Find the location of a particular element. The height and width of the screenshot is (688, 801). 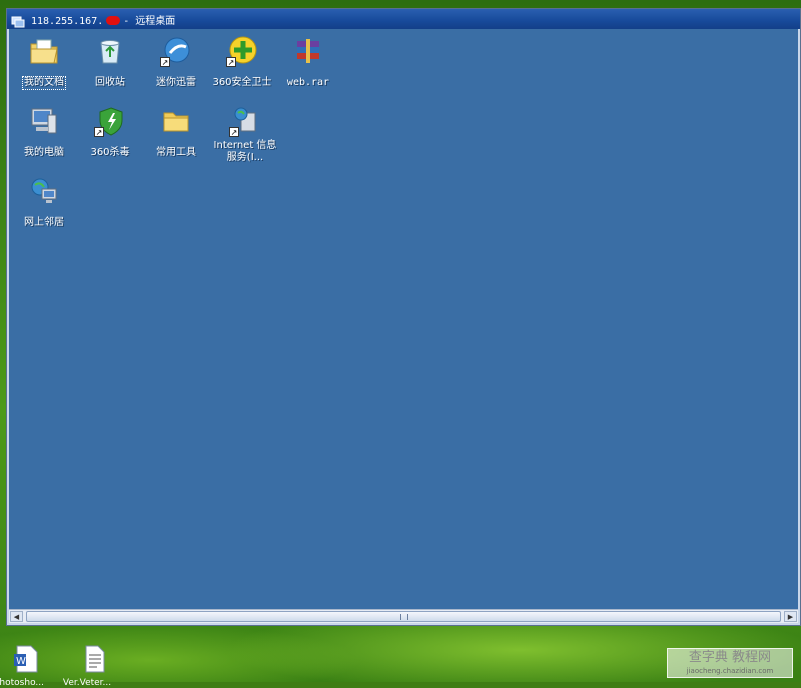

desktop-icon-web-rar: web.rar is located at coordinates (308, 62).